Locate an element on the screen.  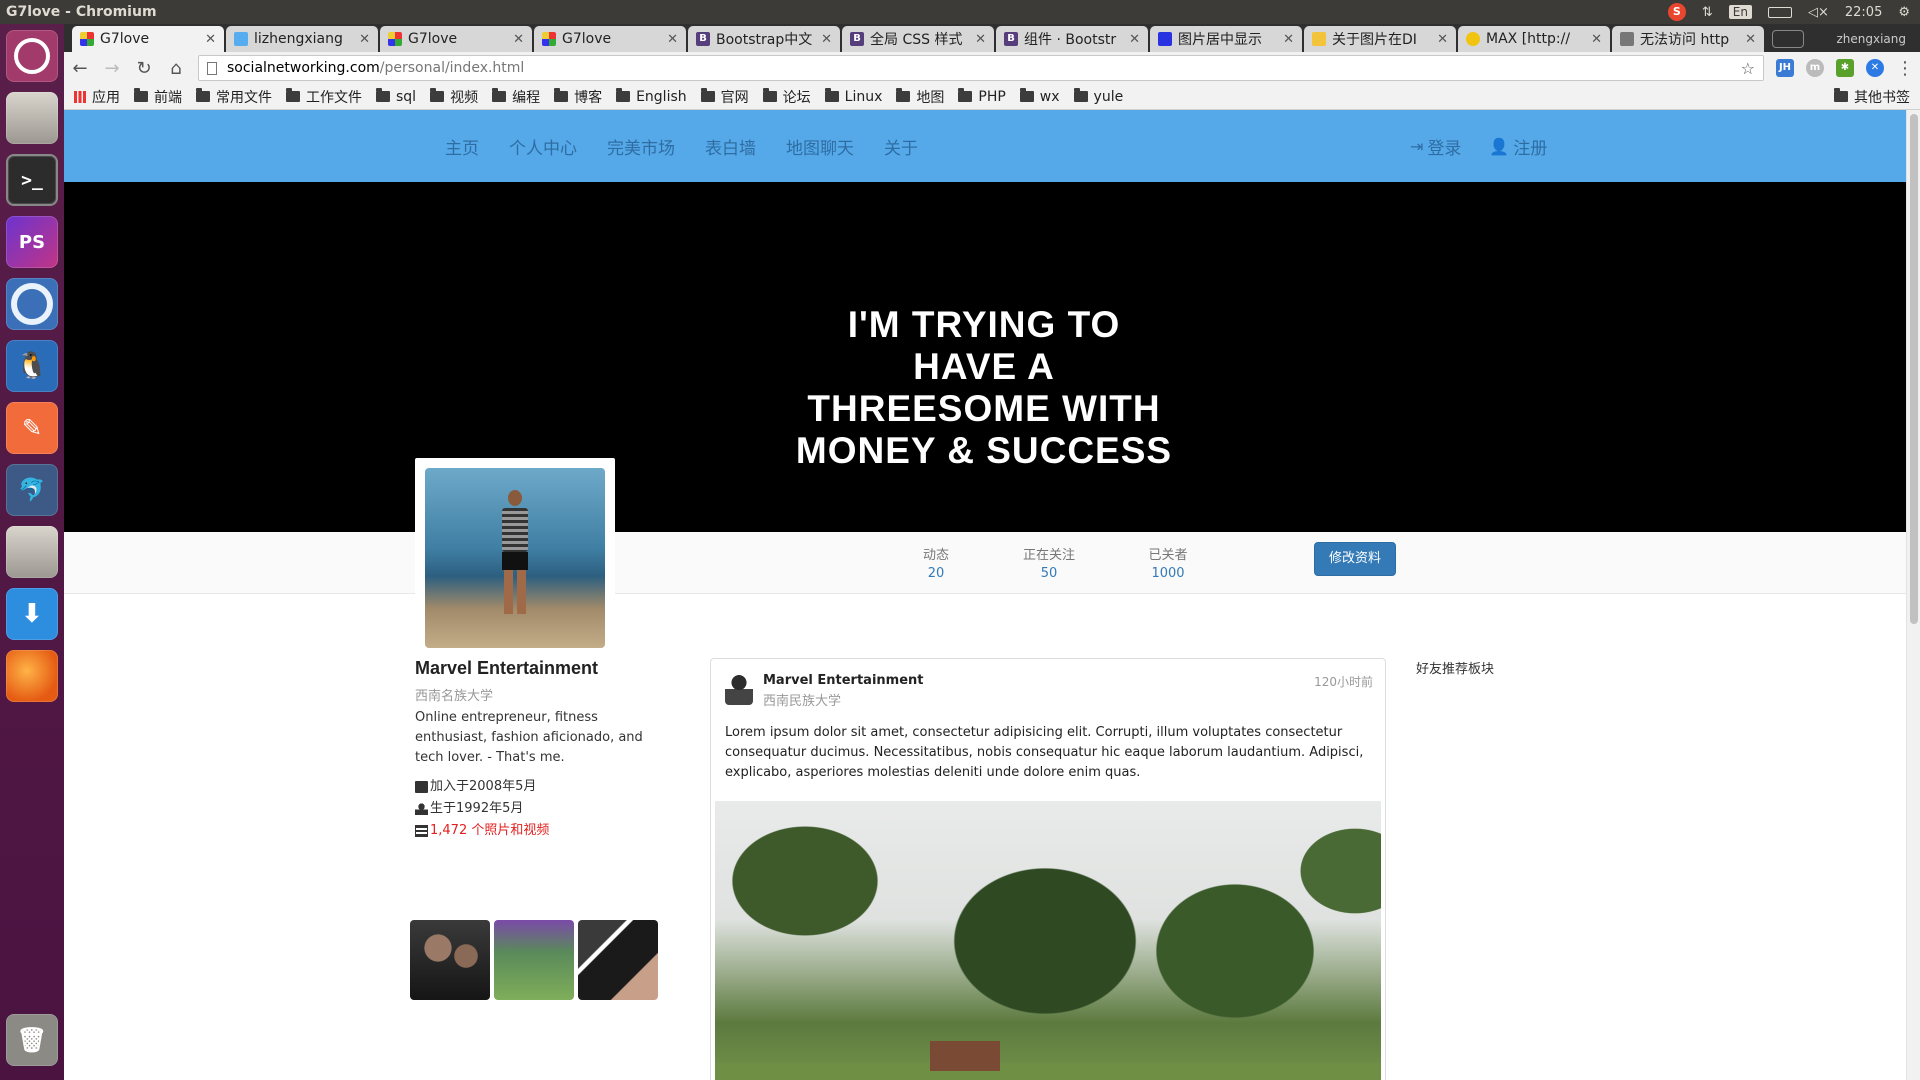
bookmark-folder: wx is located at coordinates (1039, 96).